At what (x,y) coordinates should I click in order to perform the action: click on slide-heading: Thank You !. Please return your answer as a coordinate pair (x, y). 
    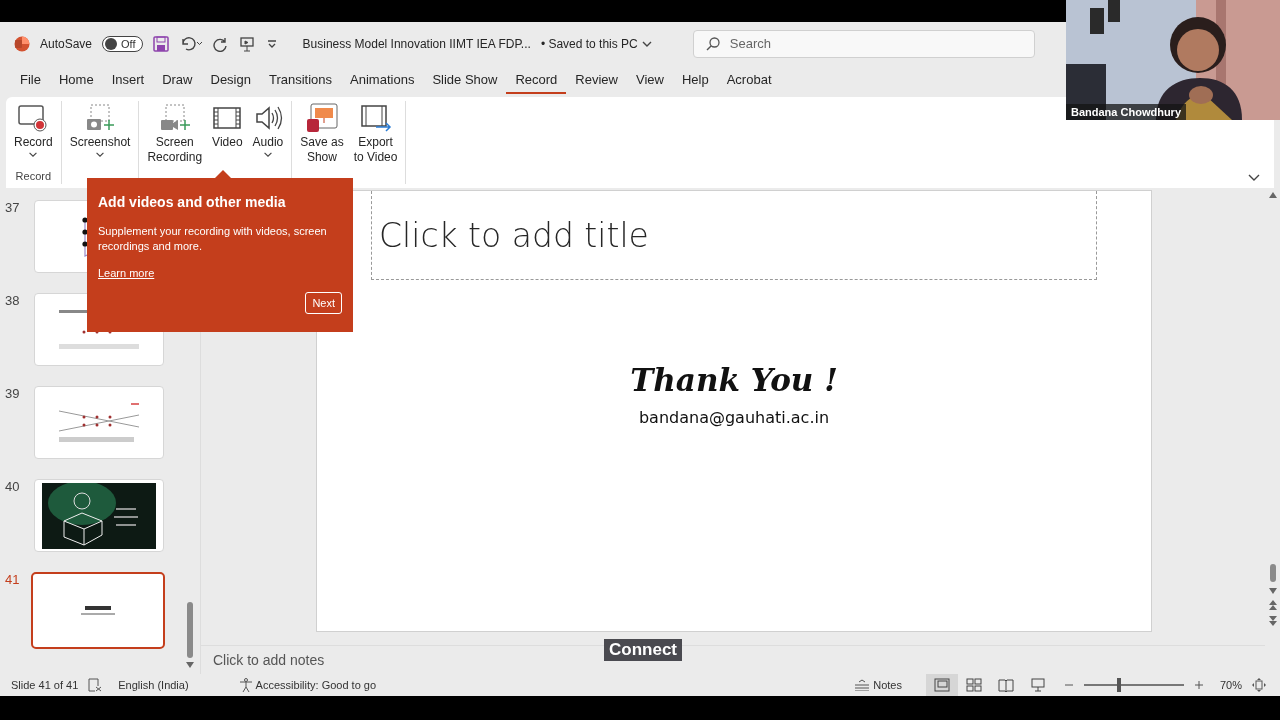
    Looking at the image, I should click on (734, 380).